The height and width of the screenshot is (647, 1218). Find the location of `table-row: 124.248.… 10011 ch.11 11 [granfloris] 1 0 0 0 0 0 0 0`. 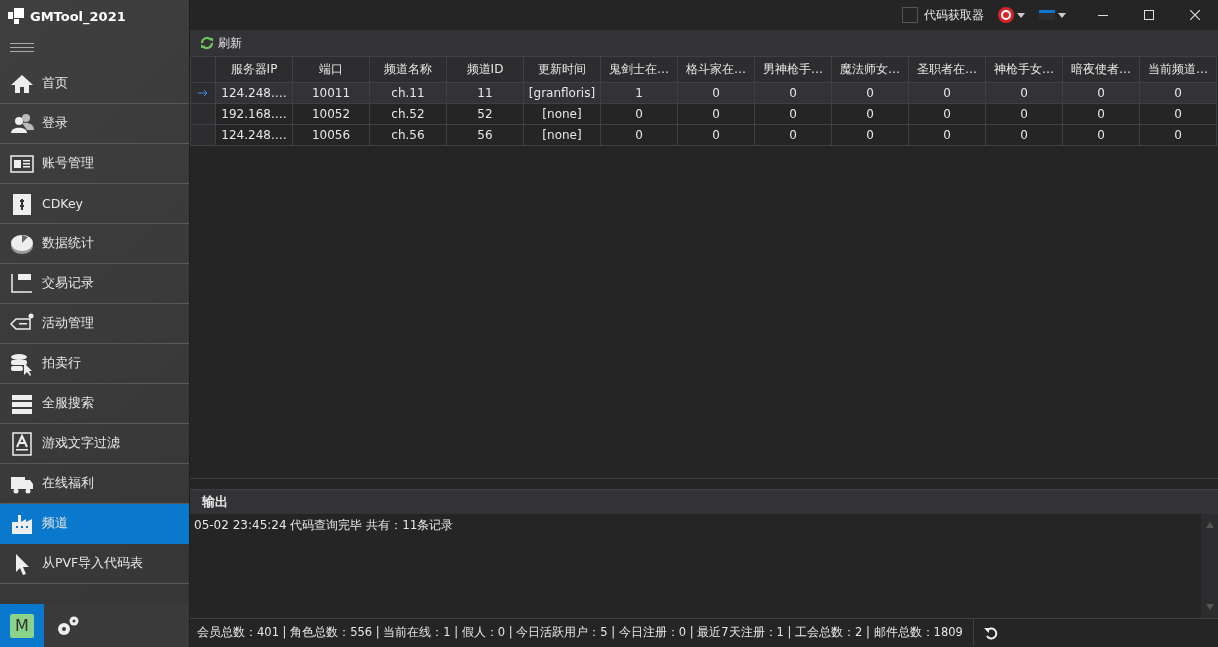

table-row: 124.248.… 10011 ch.11 11 [granfloris] 1 0 0 0 0 0 0 0 is located at coordinates (703, 93).